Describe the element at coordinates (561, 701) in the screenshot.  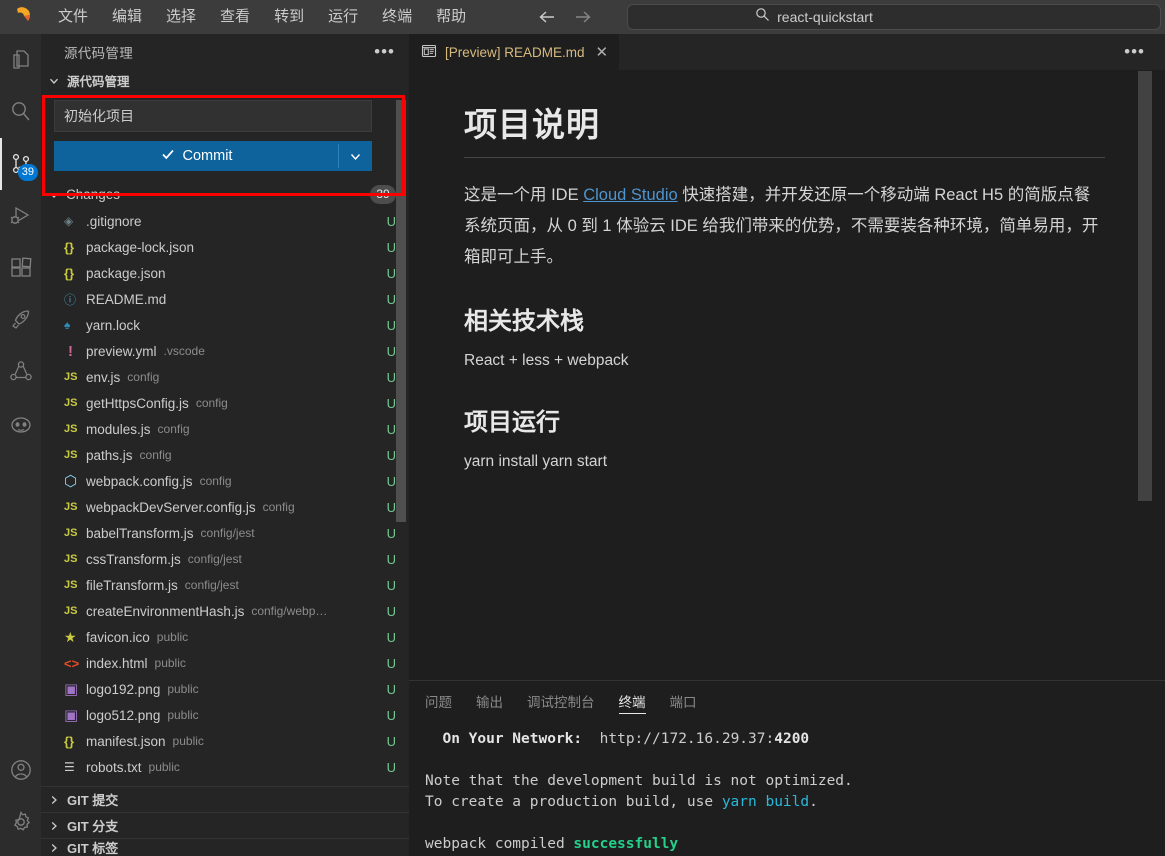
I see `panel-tab-debug-console: 调试控制台` at that location.